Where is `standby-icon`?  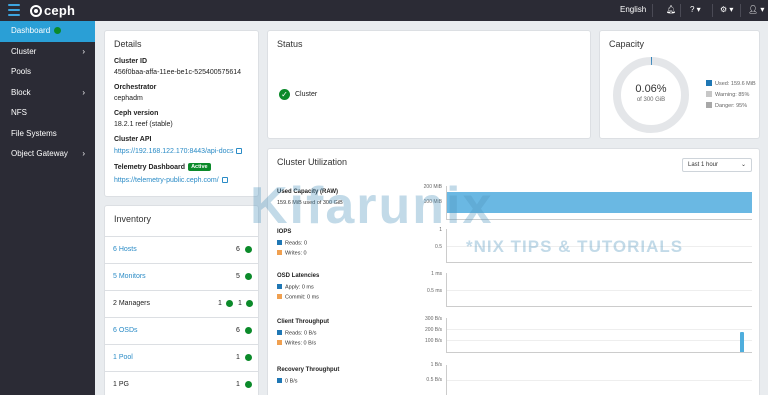
standby-icon is located at coordinates (249, 303).